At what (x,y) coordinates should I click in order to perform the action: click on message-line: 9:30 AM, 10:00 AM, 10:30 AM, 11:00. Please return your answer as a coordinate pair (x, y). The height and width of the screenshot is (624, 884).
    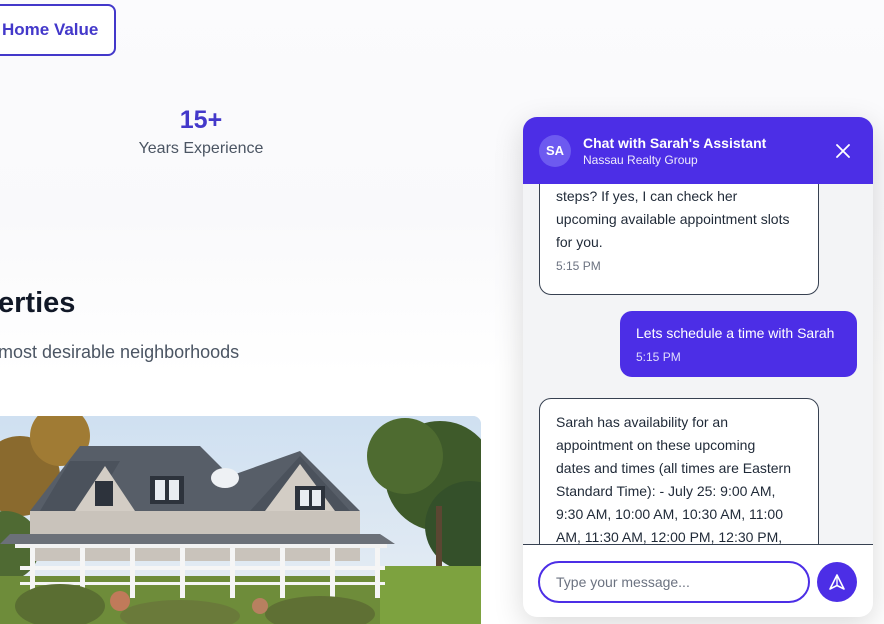
    Looking at the image, I should click on (670, 514).